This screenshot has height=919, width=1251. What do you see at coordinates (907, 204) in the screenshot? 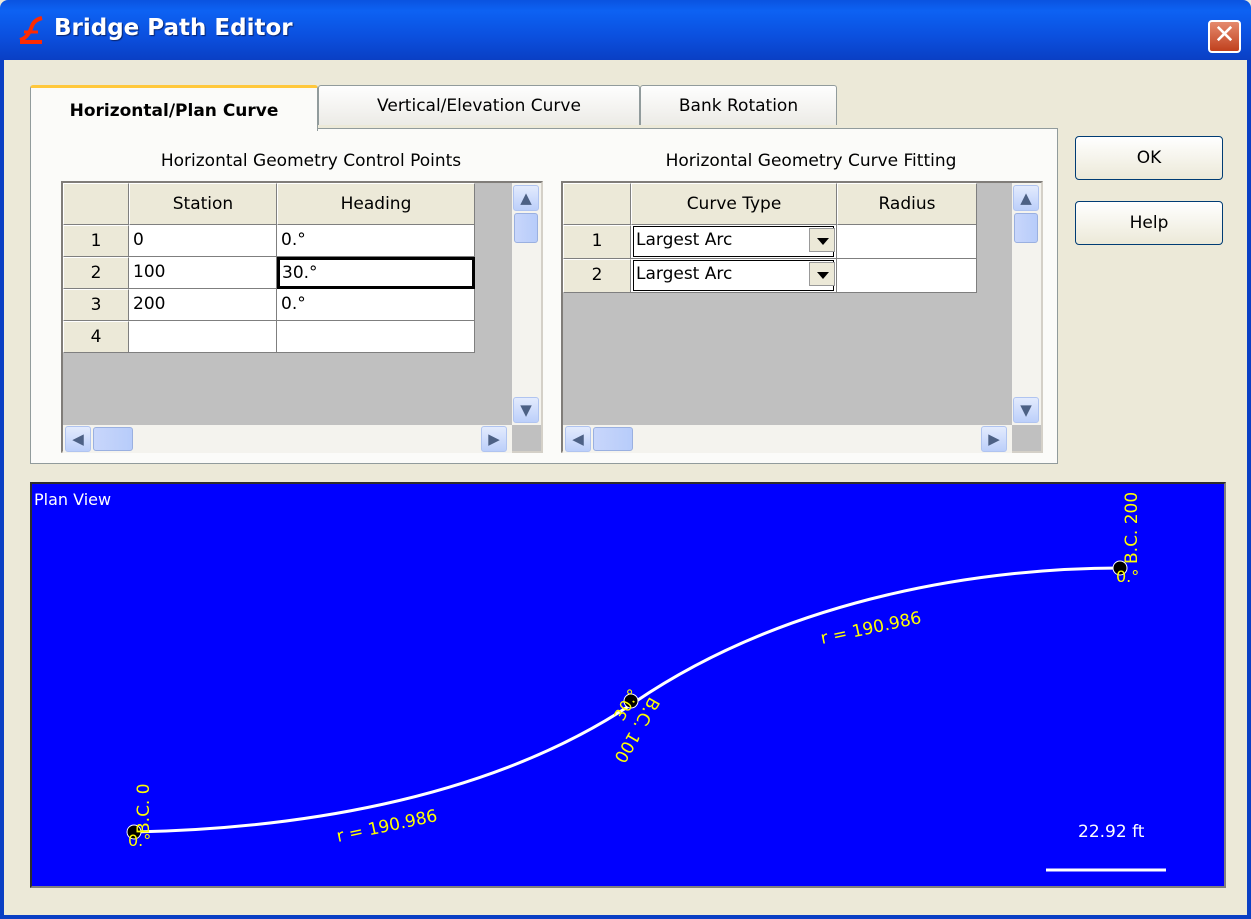
I see `column-header-radius: Radius` at bounding box center [907, 204].